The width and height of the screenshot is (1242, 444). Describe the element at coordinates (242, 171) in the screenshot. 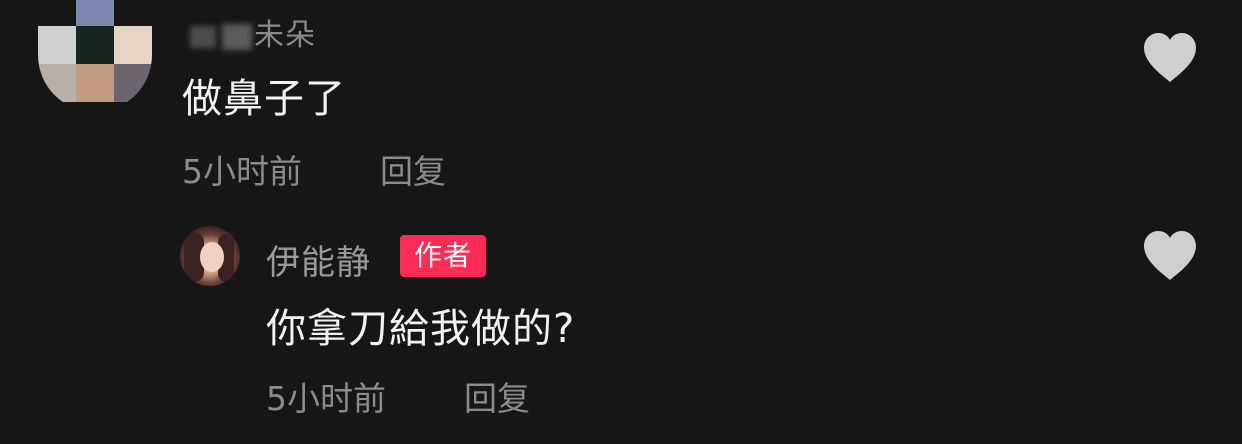

I see `comment-timestamp: 5小时前` at that location.